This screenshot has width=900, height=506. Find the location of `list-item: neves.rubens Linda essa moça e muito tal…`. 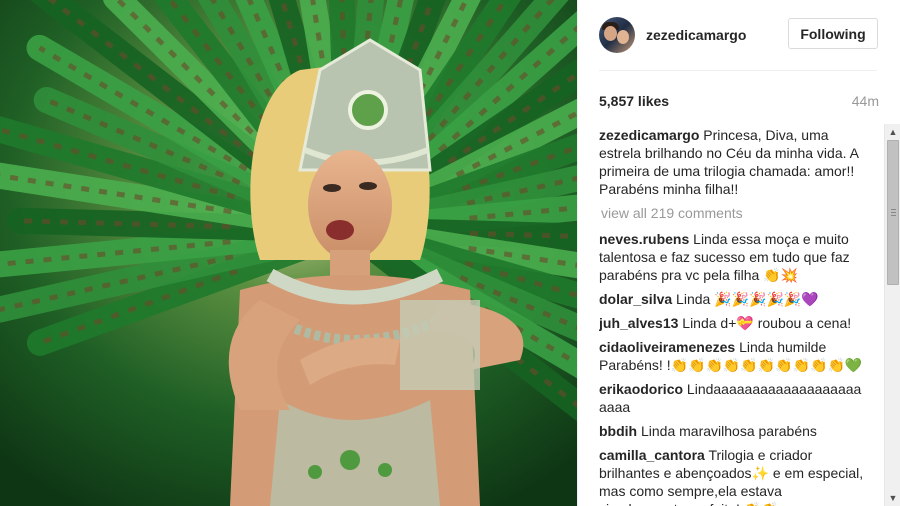

list-item: neves.rubens Linda essa moça e muito tal… is located at coordinates (732, 257).